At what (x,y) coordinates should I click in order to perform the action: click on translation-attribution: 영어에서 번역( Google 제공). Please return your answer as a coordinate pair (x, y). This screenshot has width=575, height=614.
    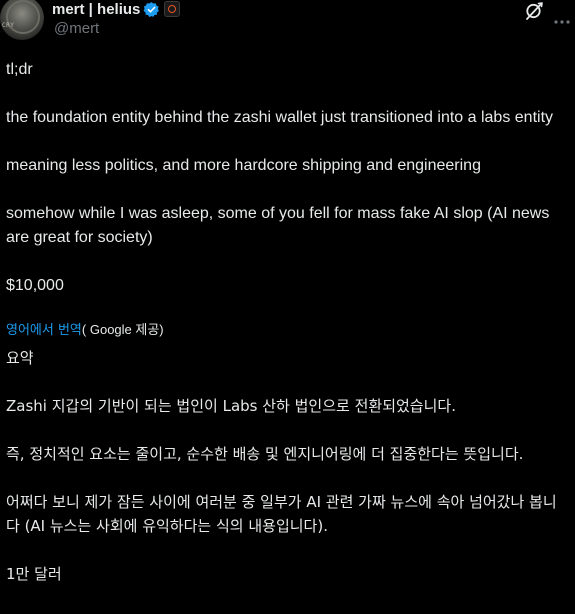
    Looking at the image, I should click on (85, 330).